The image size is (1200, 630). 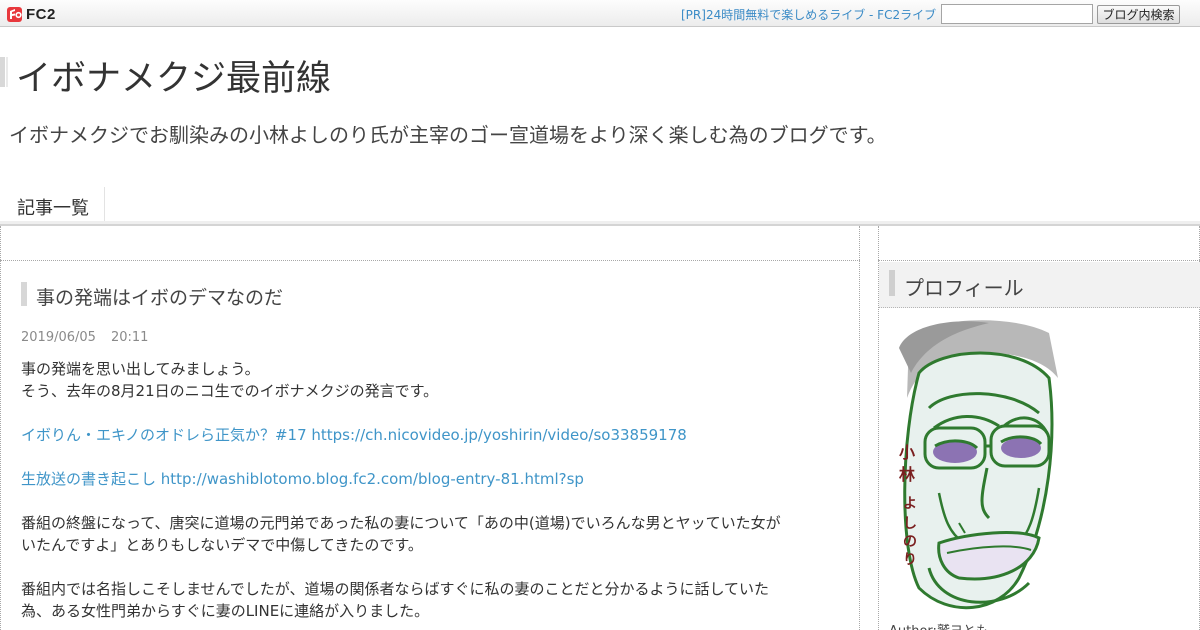 I want to click on caricature-illustration: 小 林 よ し の り, so click(x=973, y=468).